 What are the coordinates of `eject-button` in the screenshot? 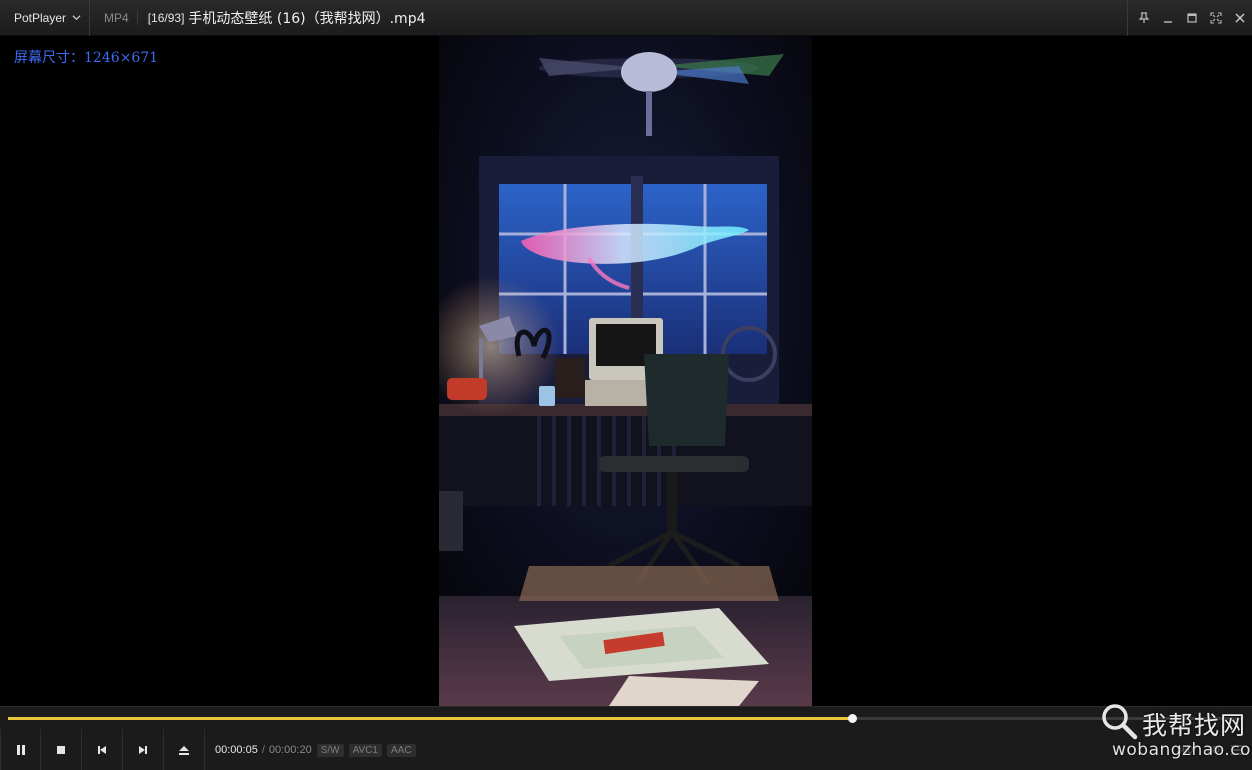 It's located at (184, 749).